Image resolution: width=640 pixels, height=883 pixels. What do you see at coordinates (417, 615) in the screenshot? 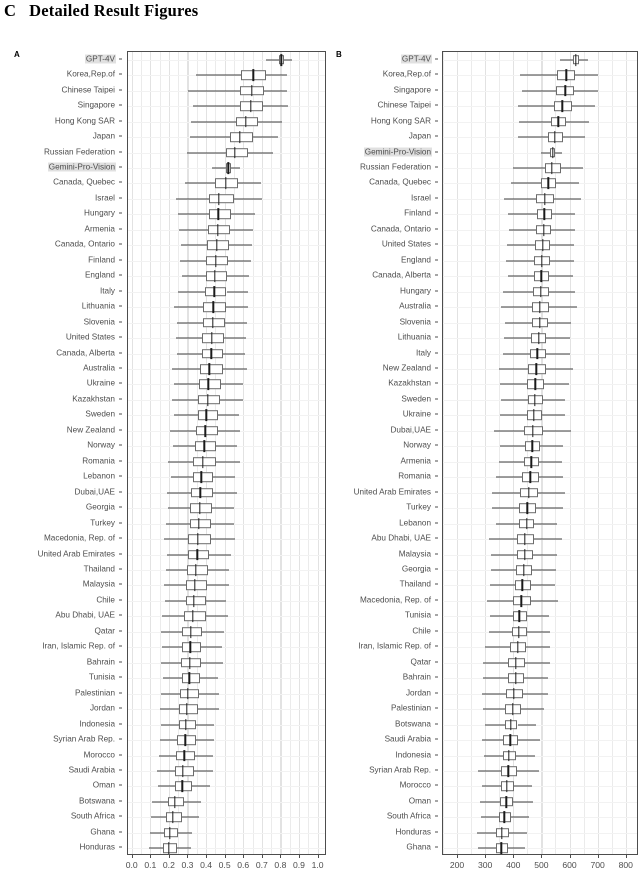
I see `y-axis-category-label: Tunisia` at bounding box center [417, 615].